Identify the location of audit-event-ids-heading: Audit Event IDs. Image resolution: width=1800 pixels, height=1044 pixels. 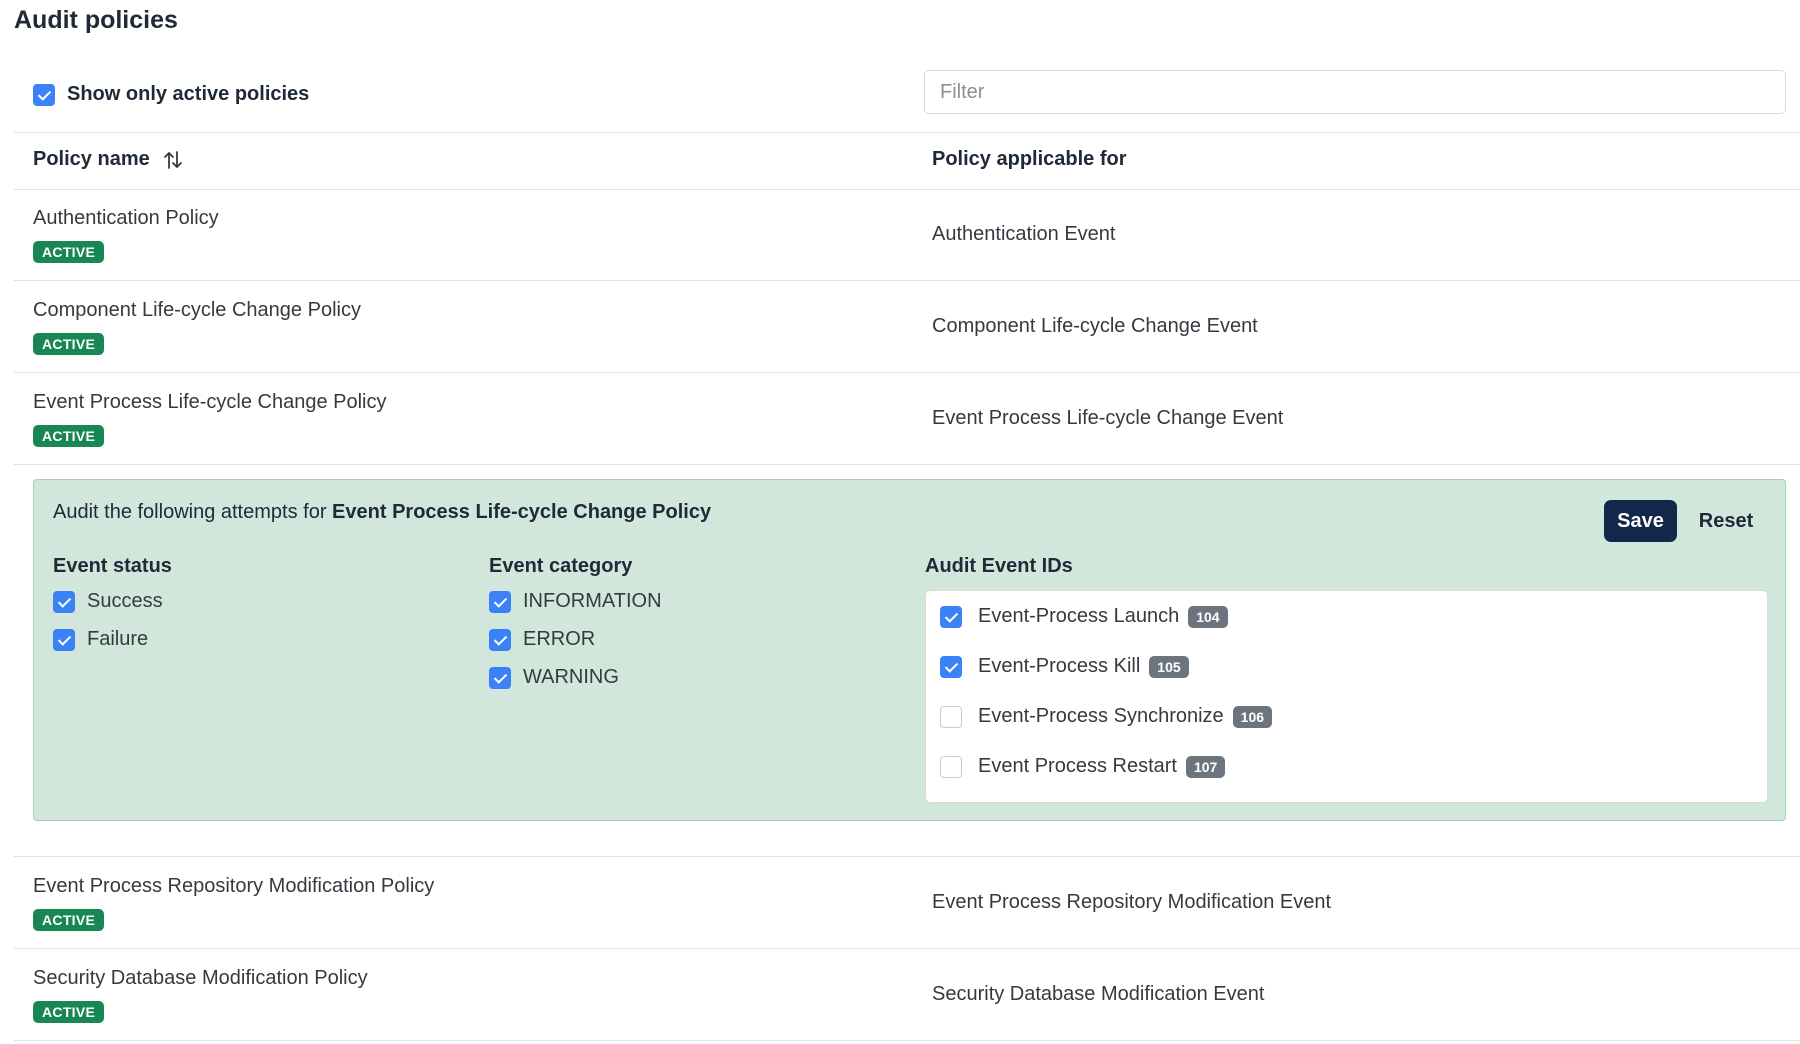
(999, 566).